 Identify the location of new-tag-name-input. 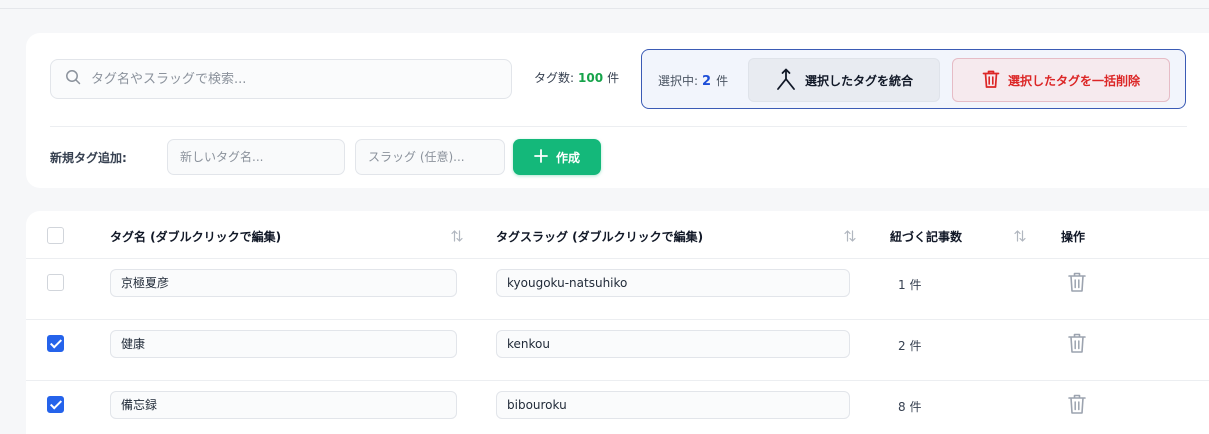
(256, 157).